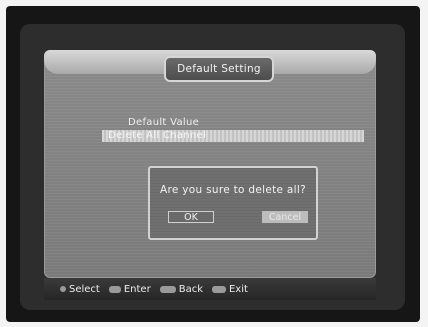 The image size is (428, 327). What do you see at coordinates (191, 217) in the screenshot?
I see `ok-button: OK` at bounding box center [191, 217].